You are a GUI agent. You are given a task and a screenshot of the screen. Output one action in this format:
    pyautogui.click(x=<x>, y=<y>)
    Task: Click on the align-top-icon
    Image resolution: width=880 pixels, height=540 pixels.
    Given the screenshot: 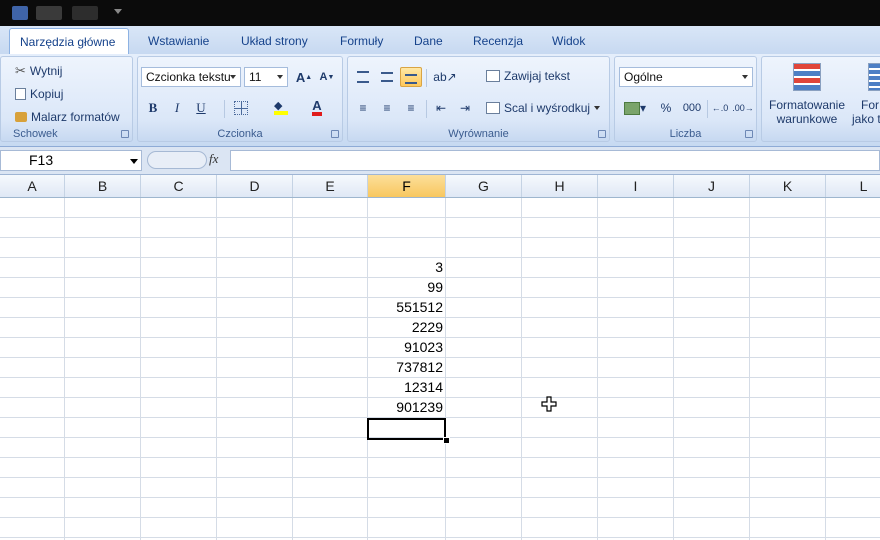 What is the action you would take?
    pyautogui.click(x=363, y=77)
    